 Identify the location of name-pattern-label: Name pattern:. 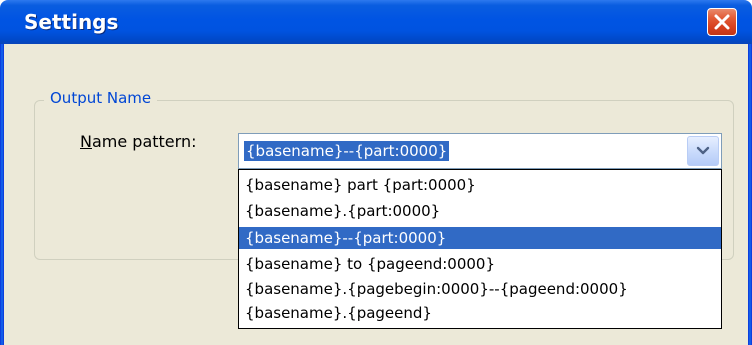
(138, 142).